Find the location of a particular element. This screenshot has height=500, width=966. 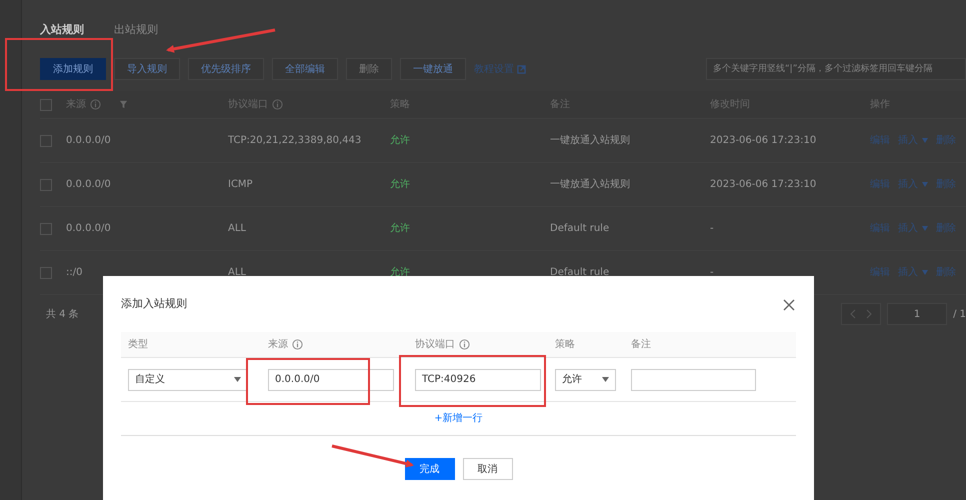

cancel-button: 取消 is located at coordinates (487, 469).